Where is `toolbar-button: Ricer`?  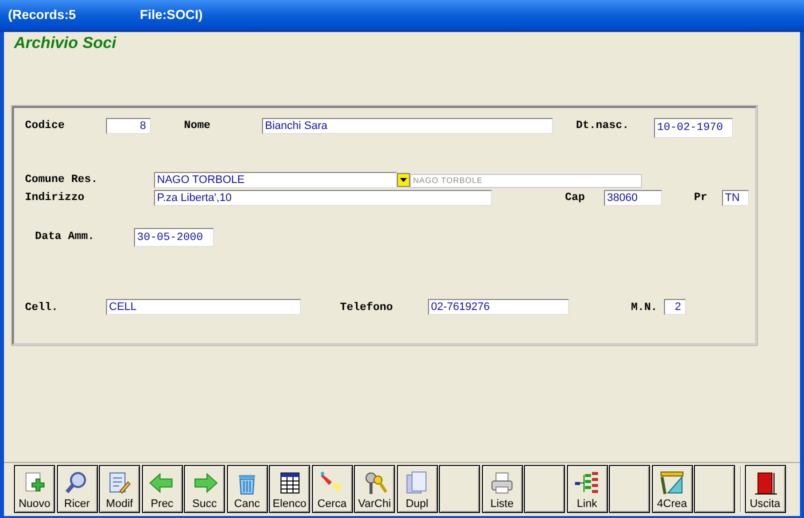 toolbar-button: Ricer is located at coordinates (77, 488).